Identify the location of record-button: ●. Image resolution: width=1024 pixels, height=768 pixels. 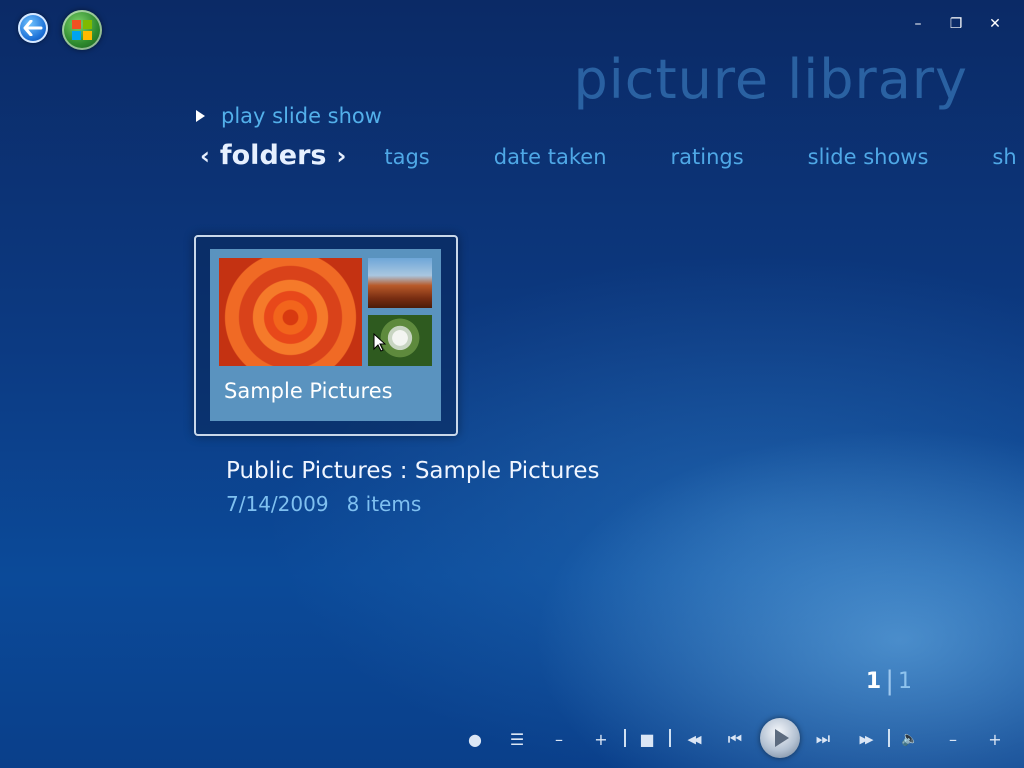
(475, 739).